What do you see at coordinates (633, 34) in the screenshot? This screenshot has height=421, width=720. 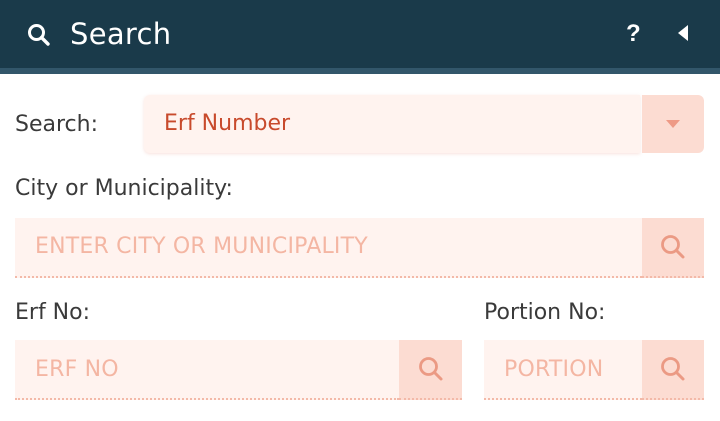 I see `help-button: ?` at bounding box center [633, 34].